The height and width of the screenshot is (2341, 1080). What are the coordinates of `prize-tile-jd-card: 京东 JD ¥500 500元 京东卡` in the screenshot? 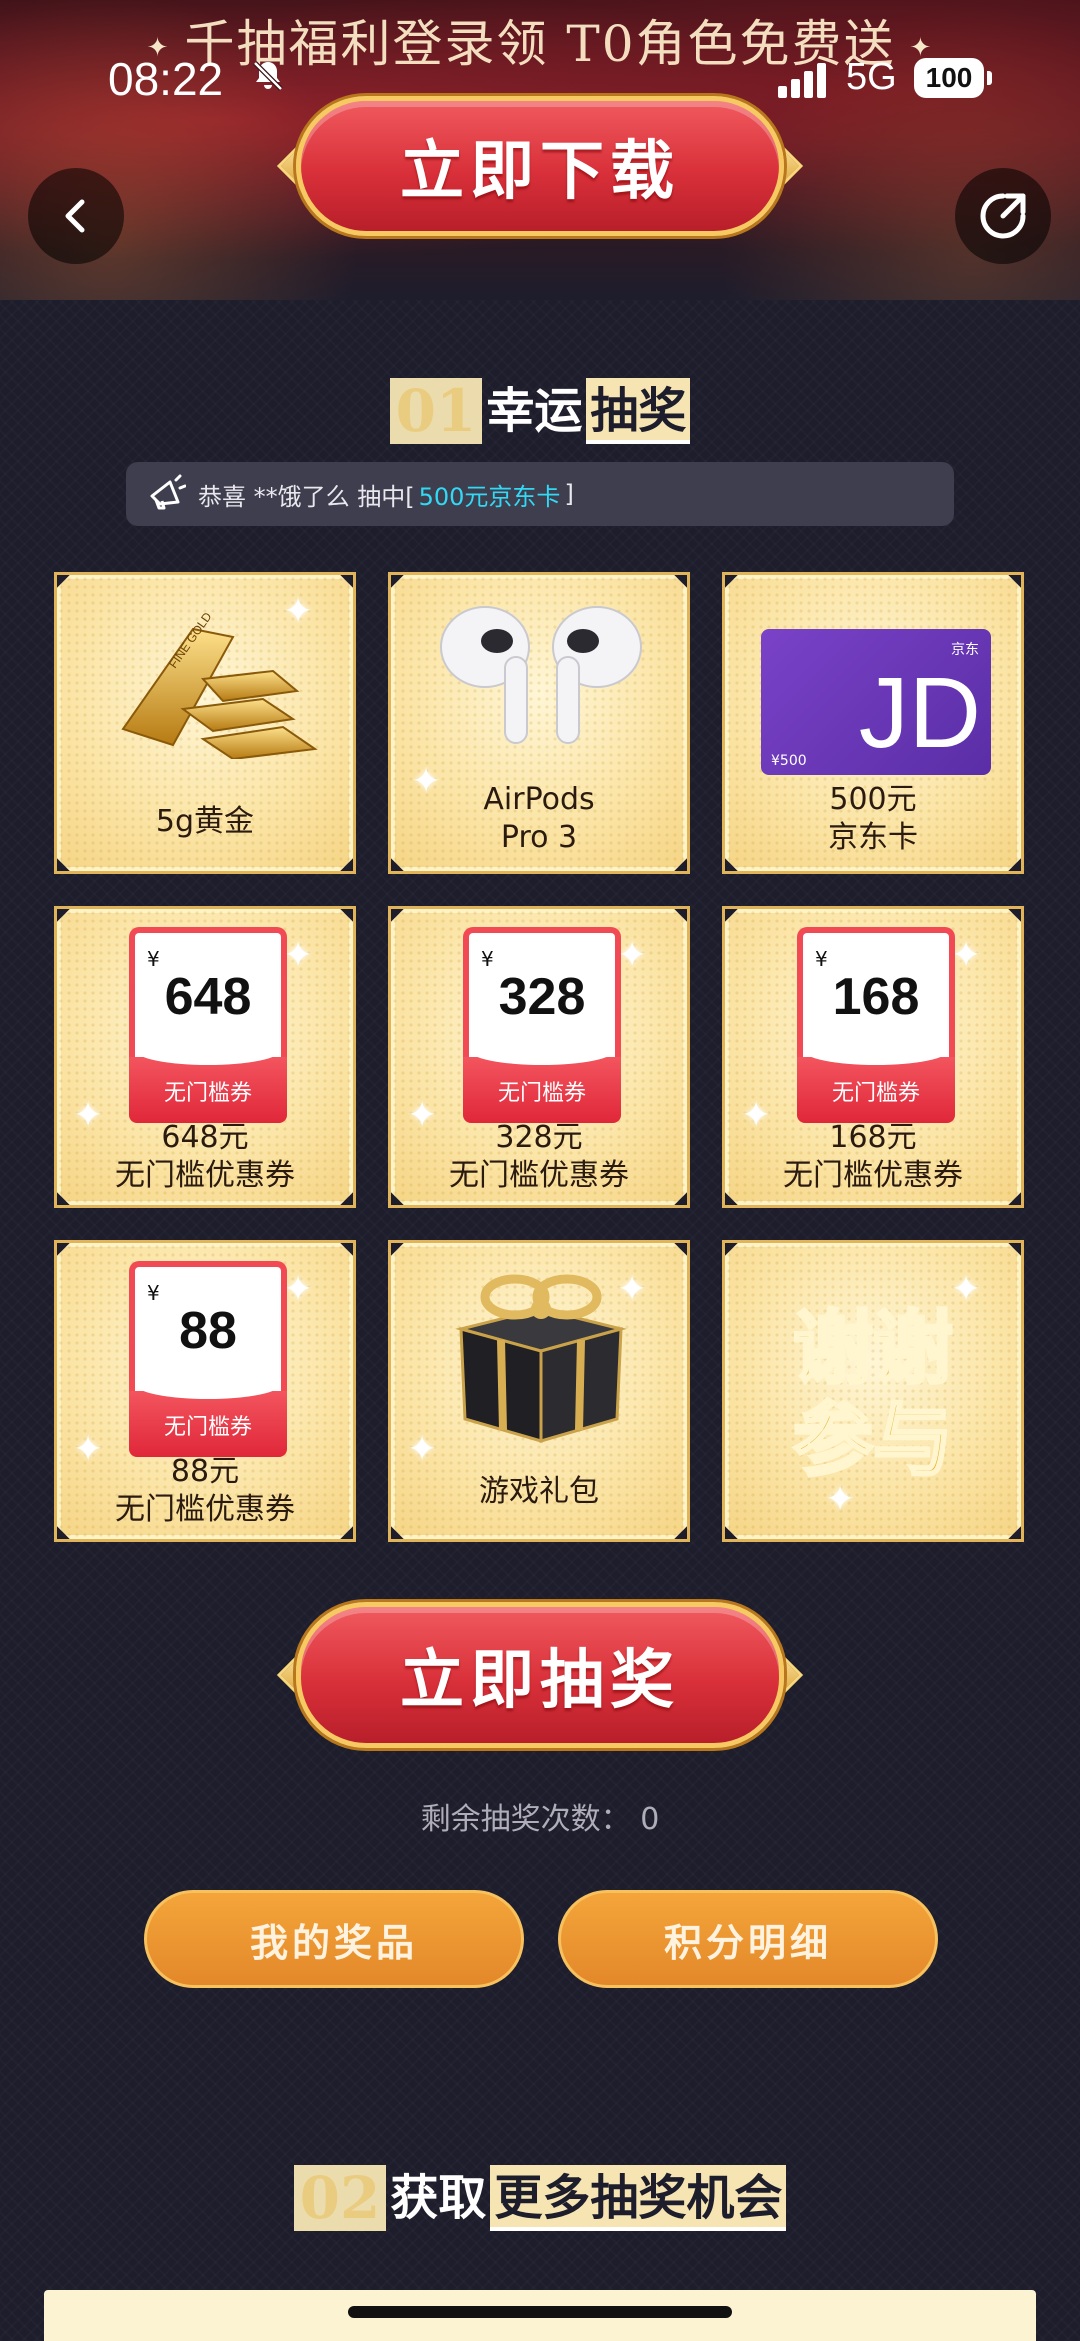 It's located at (873, 723).